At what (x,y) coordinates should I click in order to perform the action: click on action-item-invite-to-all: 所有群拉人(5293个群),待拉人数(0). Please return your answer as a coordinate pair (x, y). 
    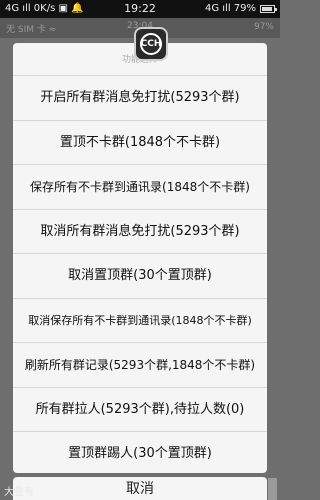
    Looking at the image, I should click on (140, 409).